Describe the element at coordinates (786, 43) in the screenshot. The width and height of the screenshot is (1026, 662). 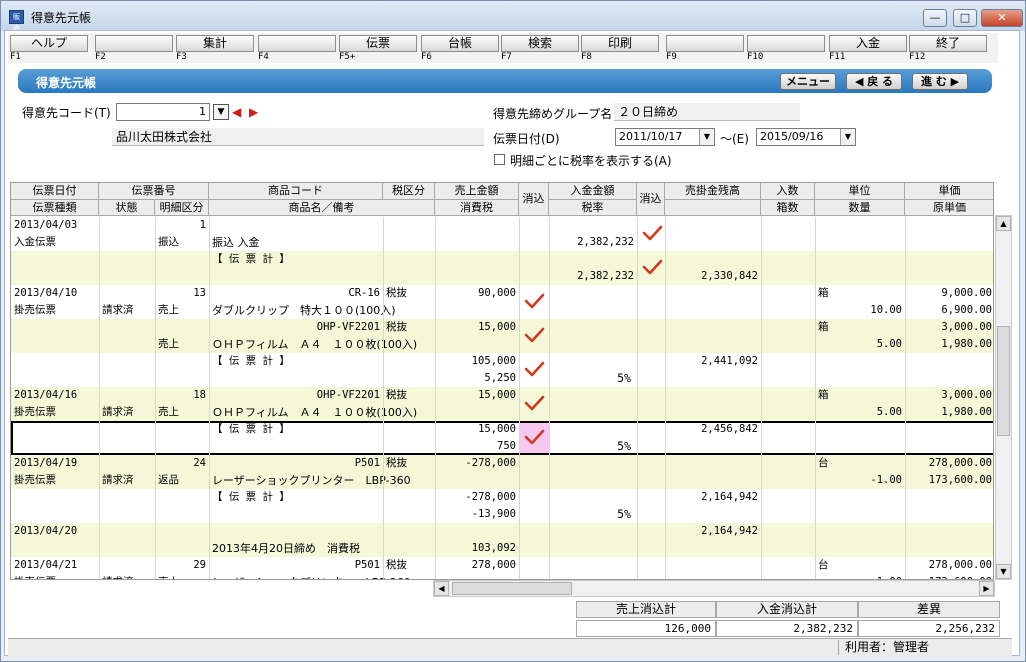
I see `function-key-f10` at that location.